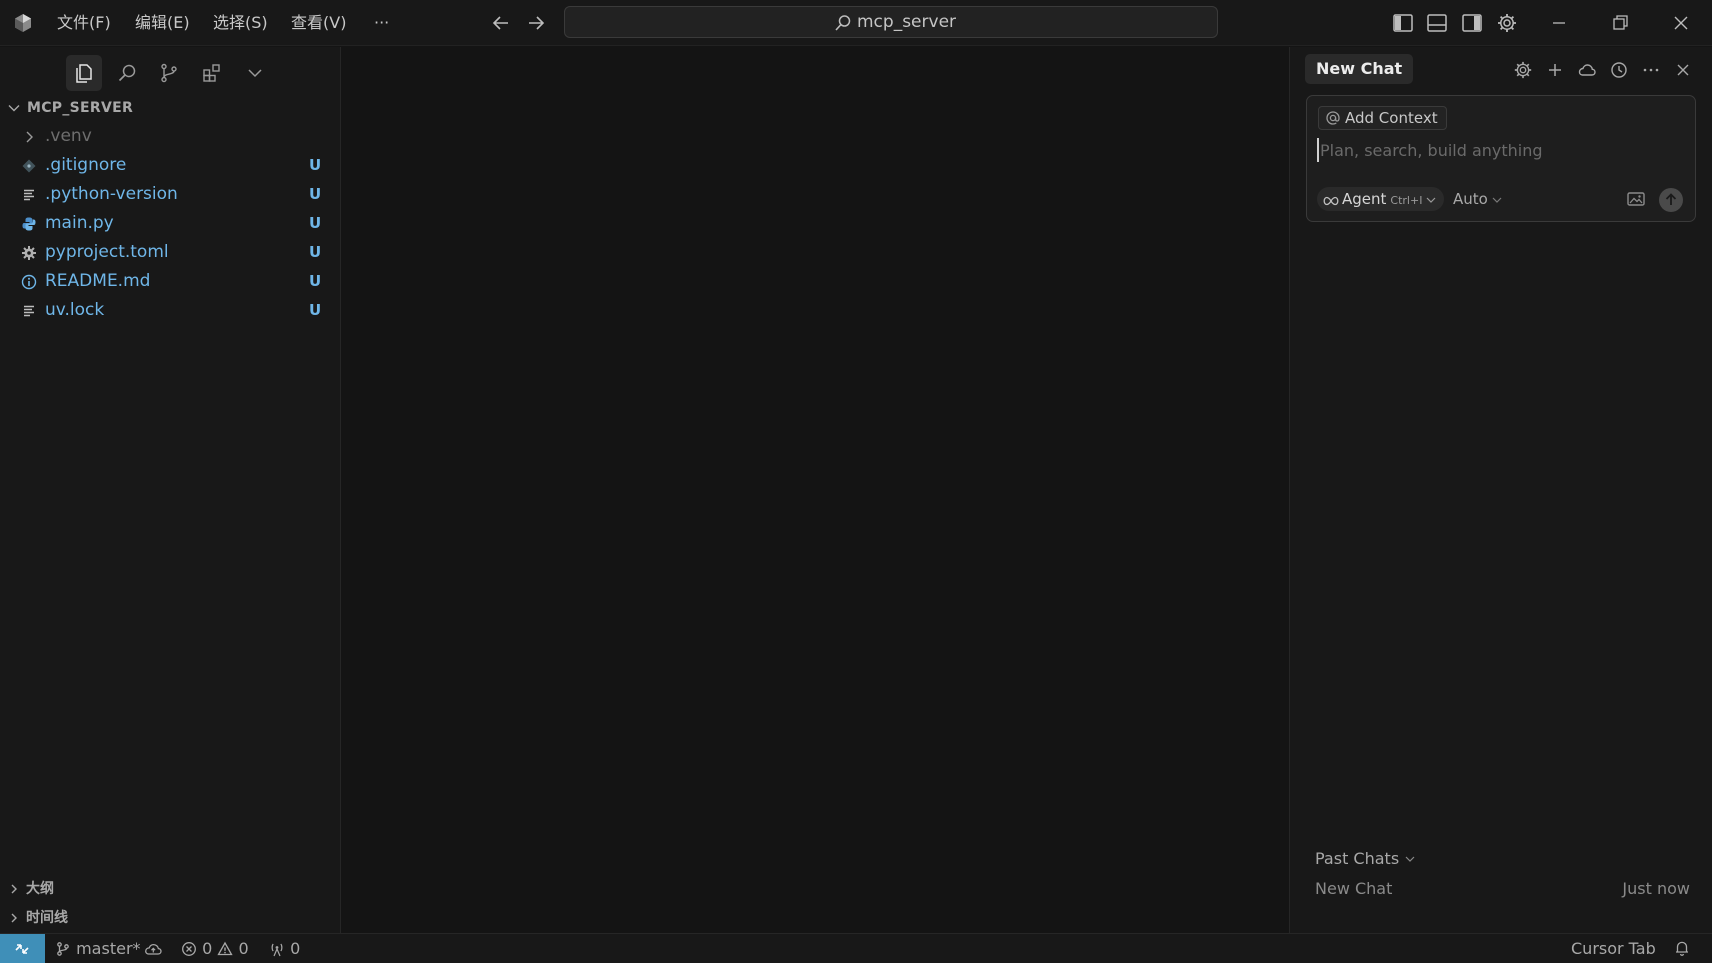  What do you see at coordinates (1636, 199) in the screenshot?
I see `attach-image-icon` at bounding box center [1636, 199].